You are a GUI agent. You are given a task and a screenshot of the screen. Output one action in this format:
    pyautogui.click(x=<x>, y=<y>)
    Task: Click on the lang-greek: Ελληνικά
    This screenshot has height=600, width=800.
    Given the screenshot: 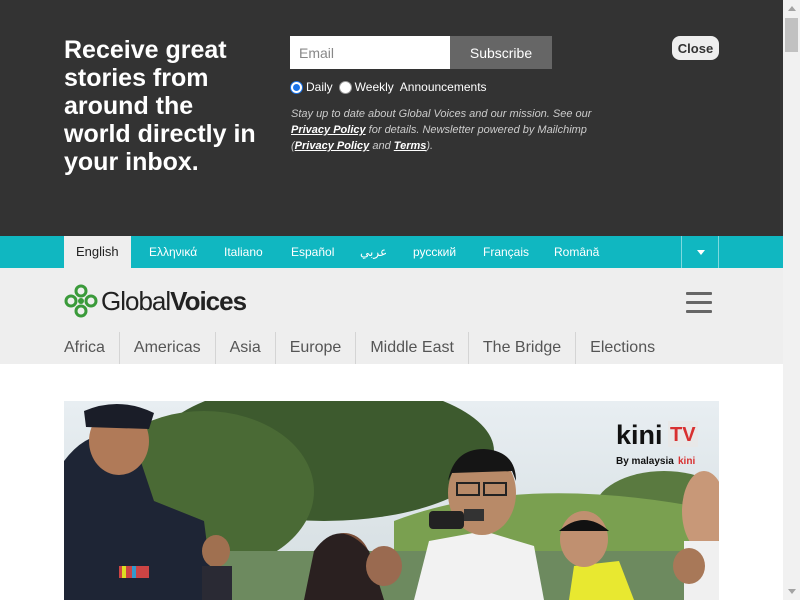 What is the action you would take?
    pyautogui.click(x=173, y=252)
    